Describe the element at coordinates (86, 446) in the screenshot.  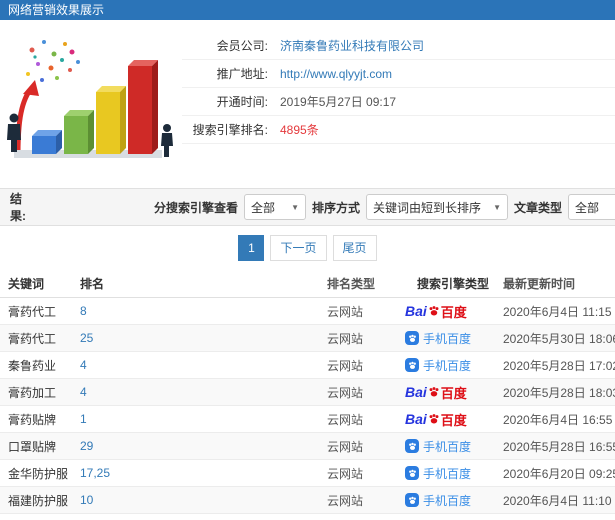
I see `rank-link: 29` at that location.